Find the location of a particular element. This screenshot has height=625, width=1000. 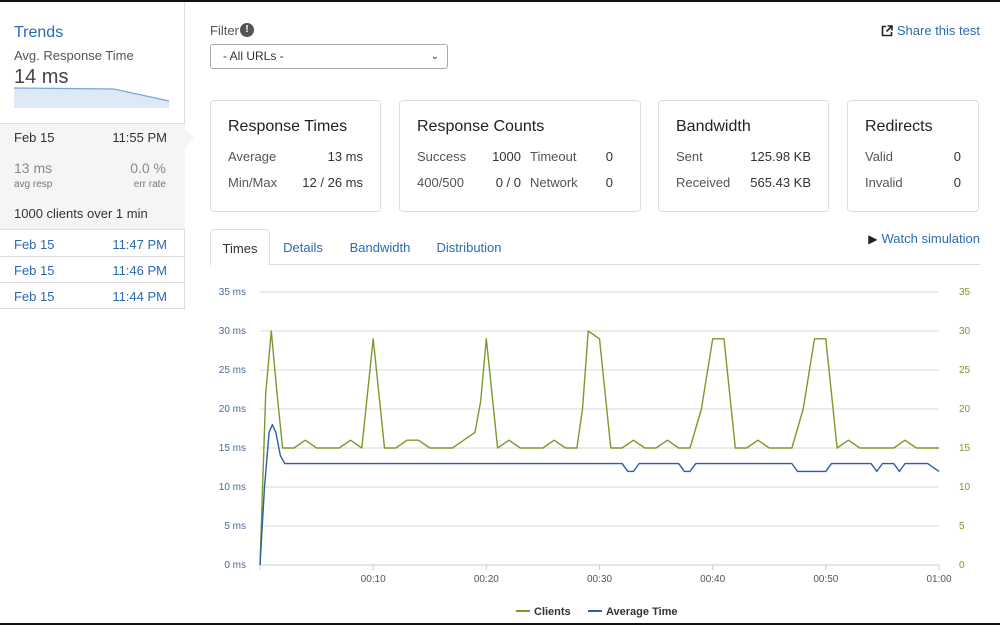

chevron-down-icon: ⌄ is located at coordinates (434, 56).